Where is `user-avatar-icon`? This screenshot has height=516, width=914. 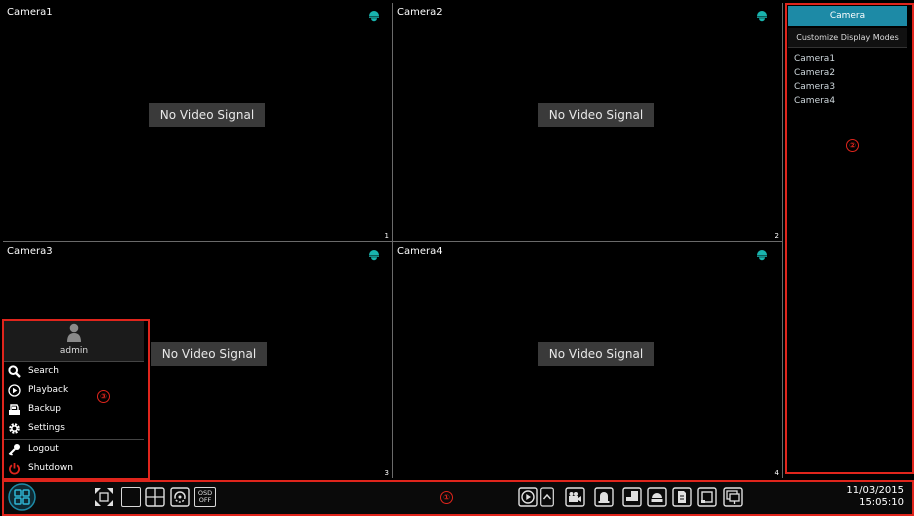
user-avatar-icon is located at coordinates (74, 332).